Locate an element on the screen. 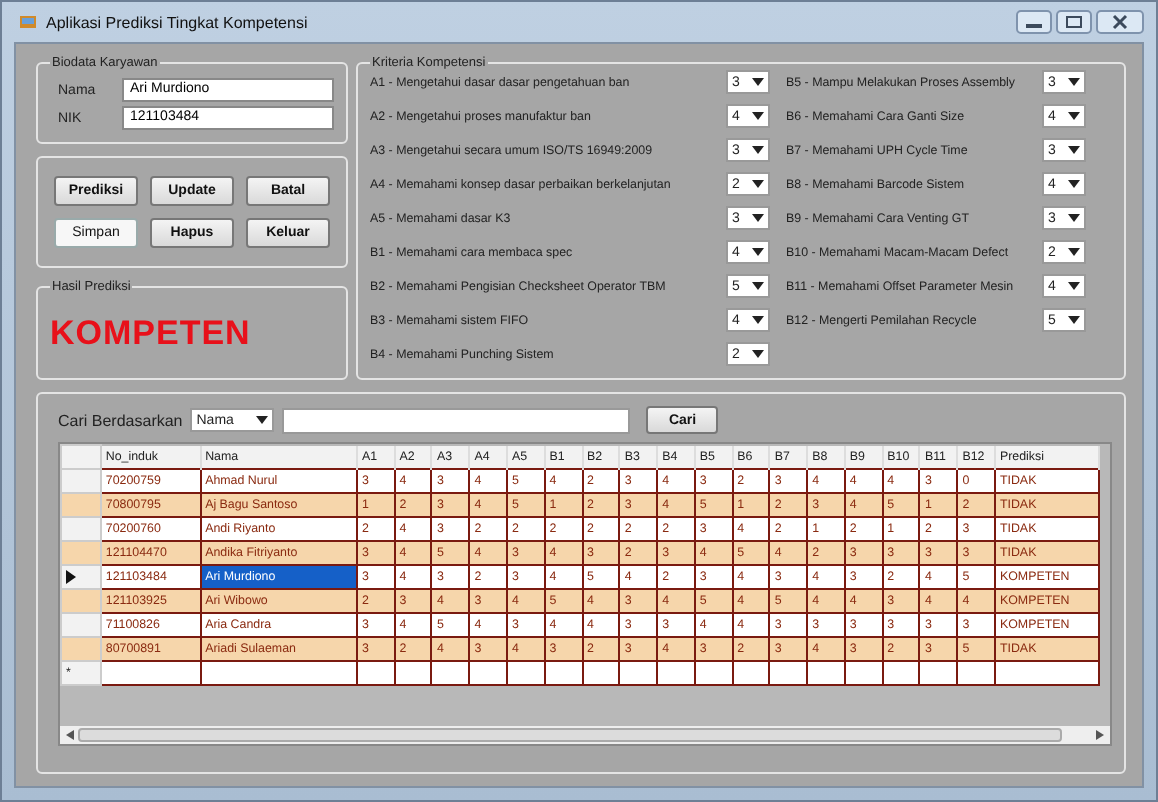 The height and width of the screenshot is (802, 1158). search-label: Cari Berdasarkan is located at coordinates (120, 420).